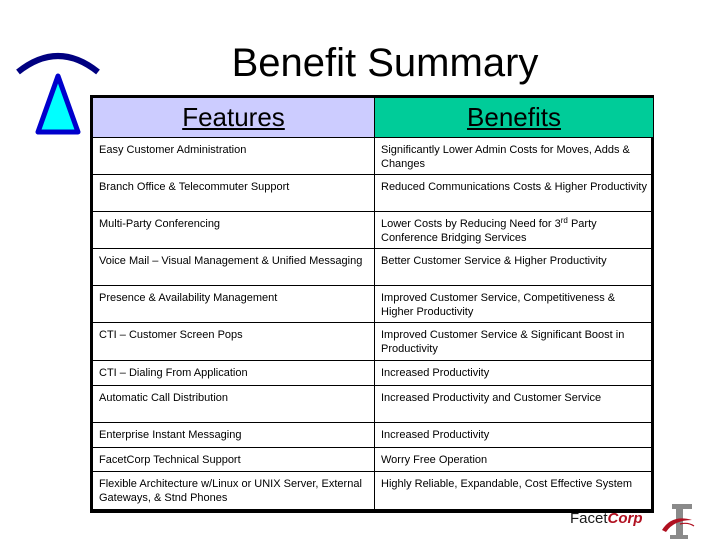 This screenshot has width=720, height=540. What do you see at coordinates (678, 521) in the screenshot?
I see `facetcorp-f-logo-icon` at bounding box center [678, 521].